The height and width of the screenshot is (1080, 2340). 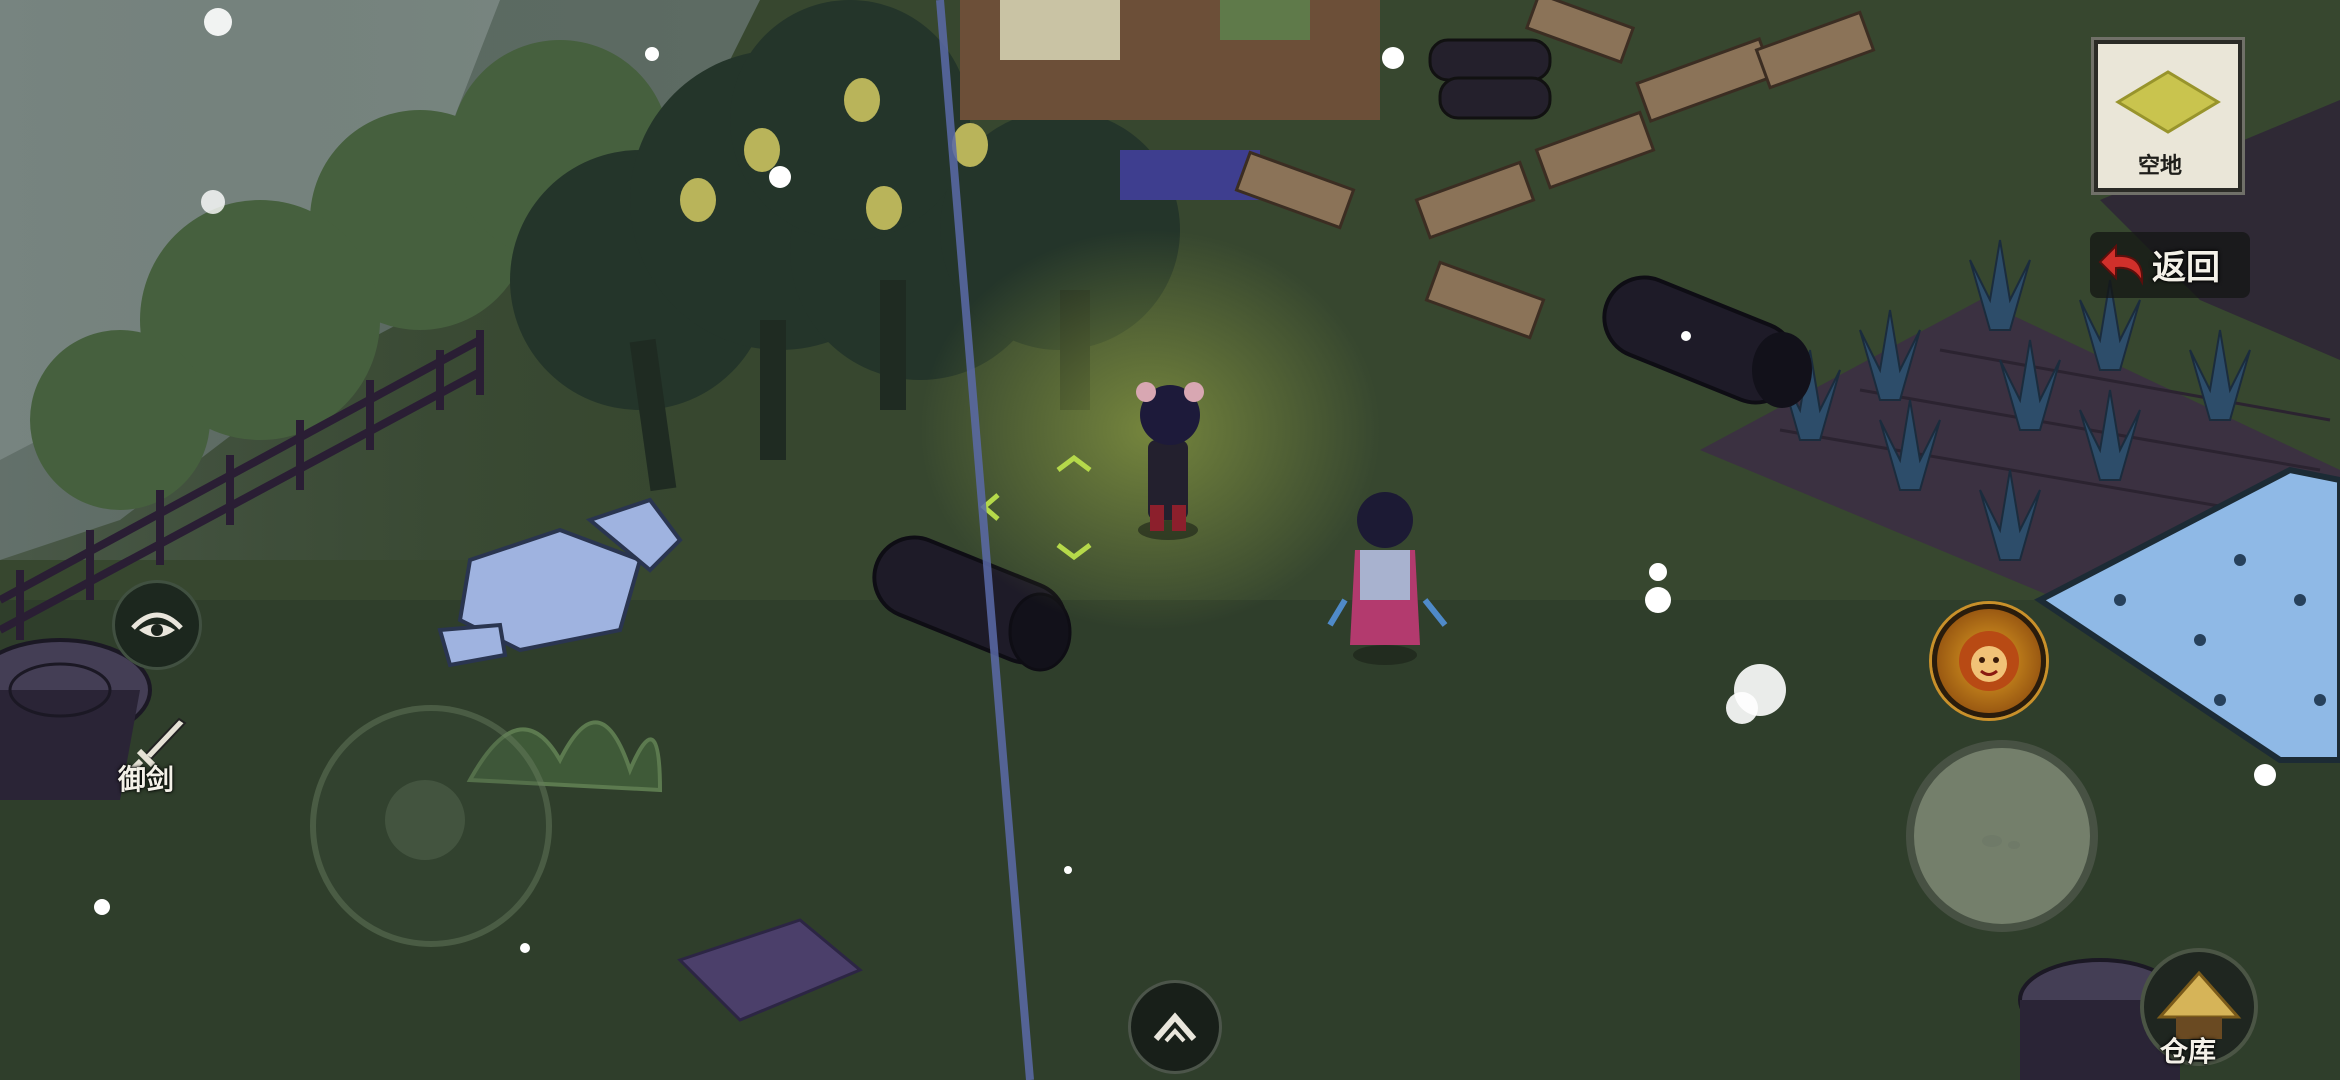 I want to click on lion-mask-icon, so click(x=1989, y=661).